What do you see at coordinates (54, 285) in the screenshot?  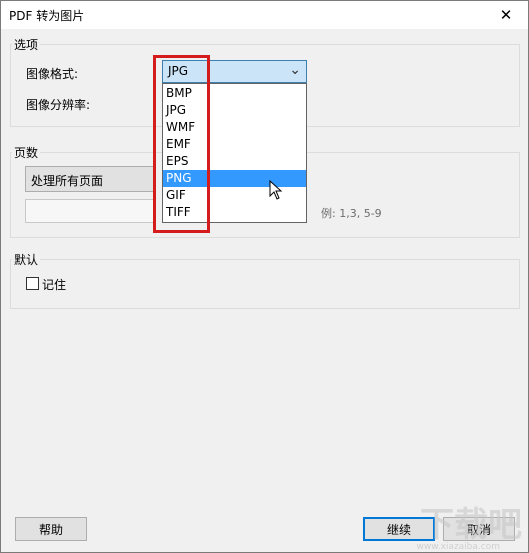 I see `remember-label: 记住` at bounding box center [54, 285].